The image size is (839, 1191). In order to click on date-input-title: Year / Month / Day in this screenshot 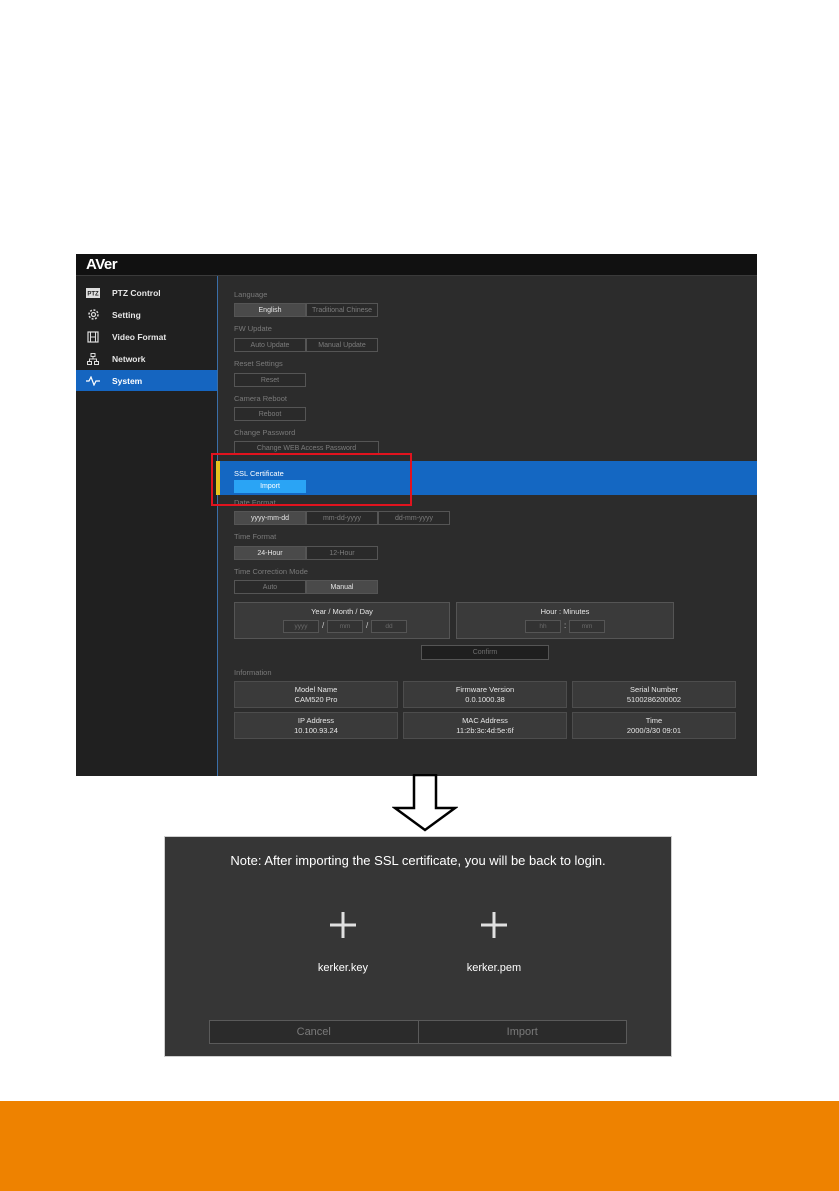, I will do `click(342, 611)`.